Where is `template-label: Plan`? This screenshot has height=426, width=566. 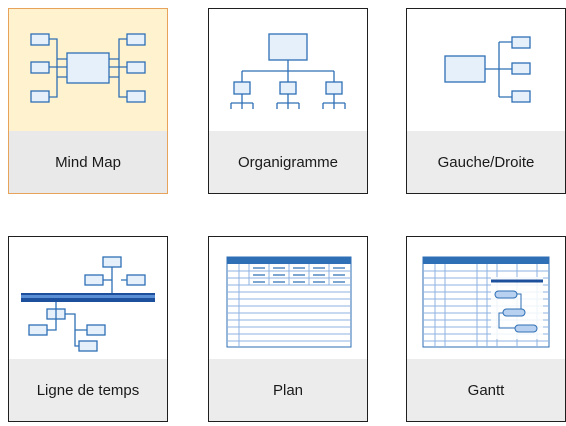 template-label: Plan is located at coordinates (288, 390).